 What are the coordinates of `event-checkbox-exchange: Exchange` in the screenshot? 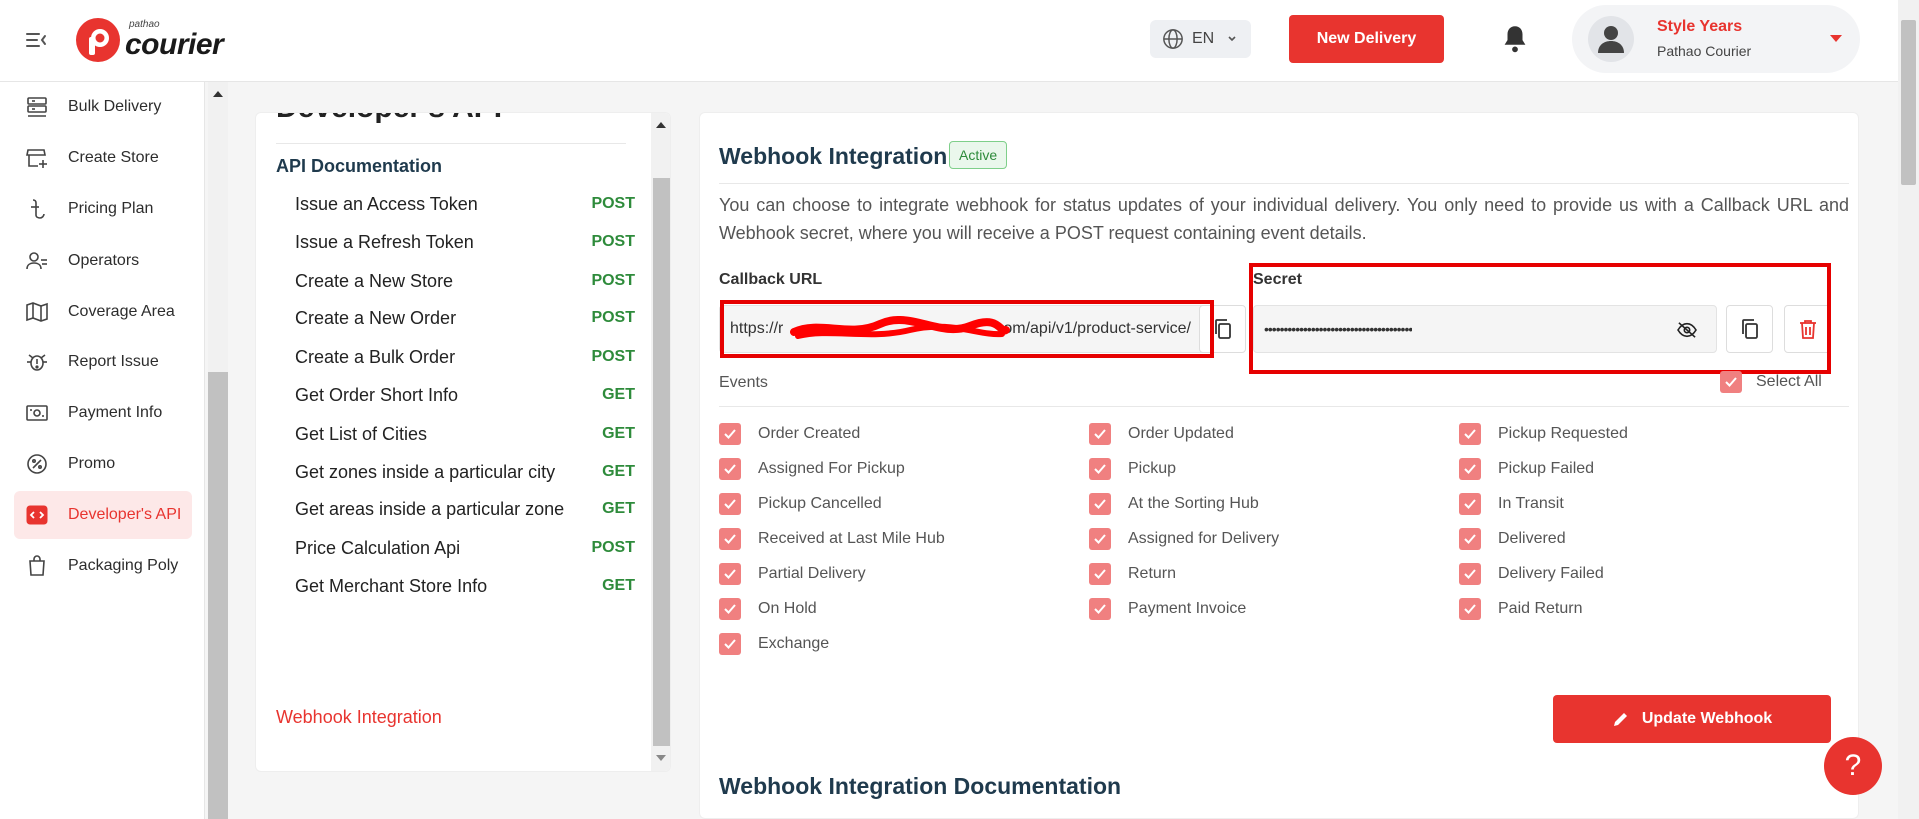 It's located at (774, 644).